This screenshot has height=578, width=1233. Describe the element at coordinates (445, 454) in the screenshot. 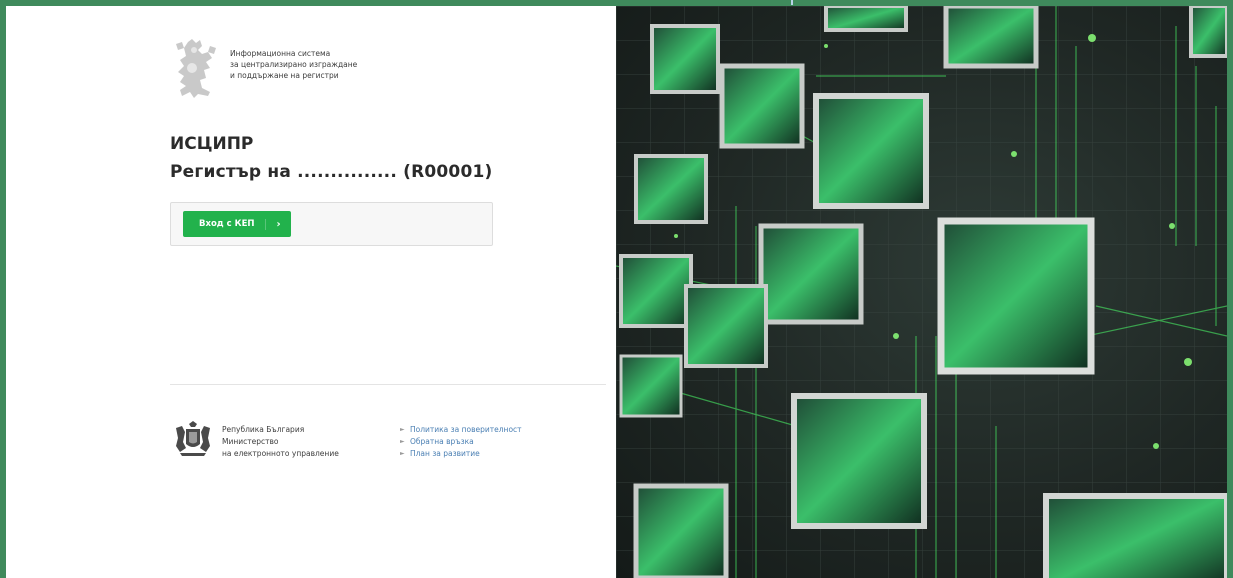

I see `development-plan-link: План за развитие` at that location.